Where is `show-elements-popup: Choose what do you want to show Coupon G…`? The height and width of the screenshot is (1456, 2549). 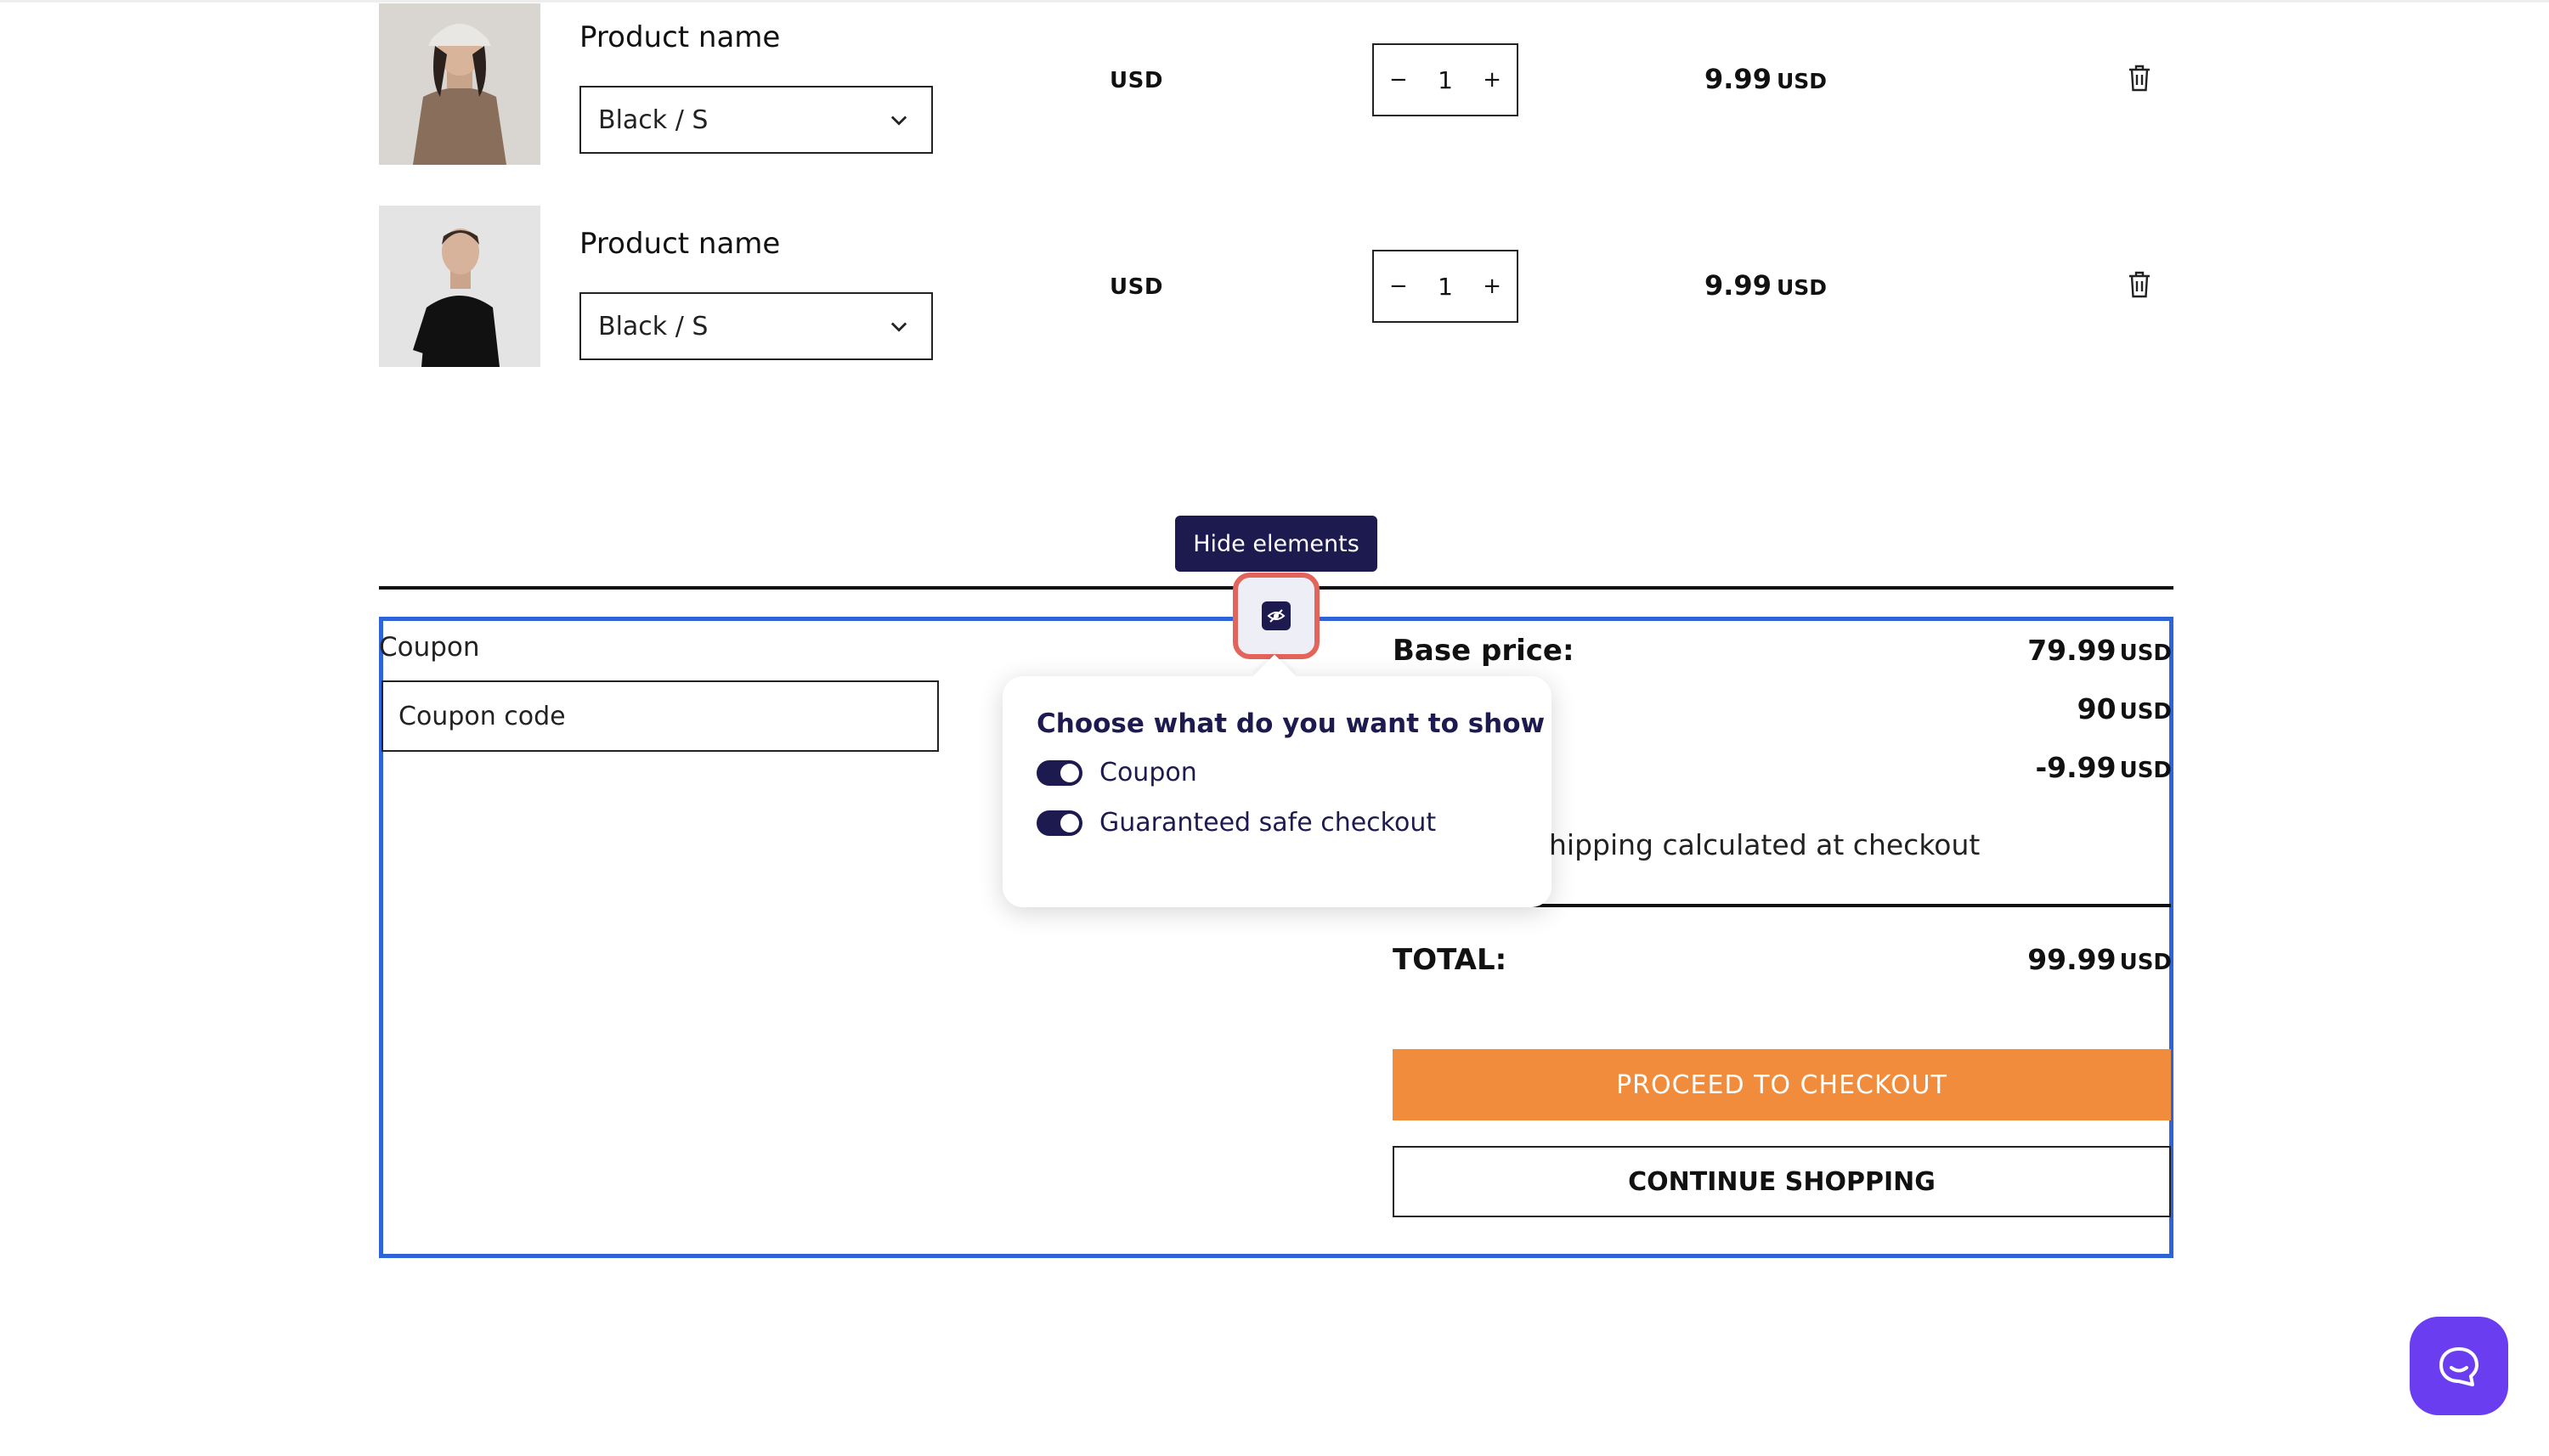 show-elements-popup: Choose what do you want to show Coupon G… is located at coordinates (1277, 792).